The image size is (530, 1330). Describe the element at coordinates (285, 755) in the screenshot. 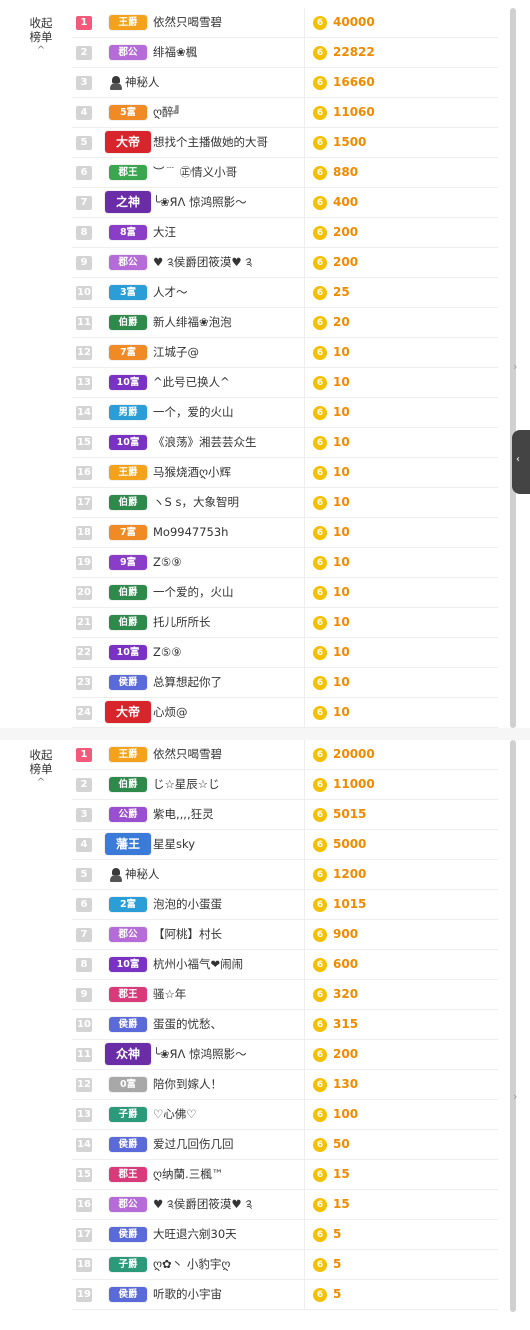

I see `leaderboard-row: 1 王爵 依然只喝雪碧 6 20000` at that location.